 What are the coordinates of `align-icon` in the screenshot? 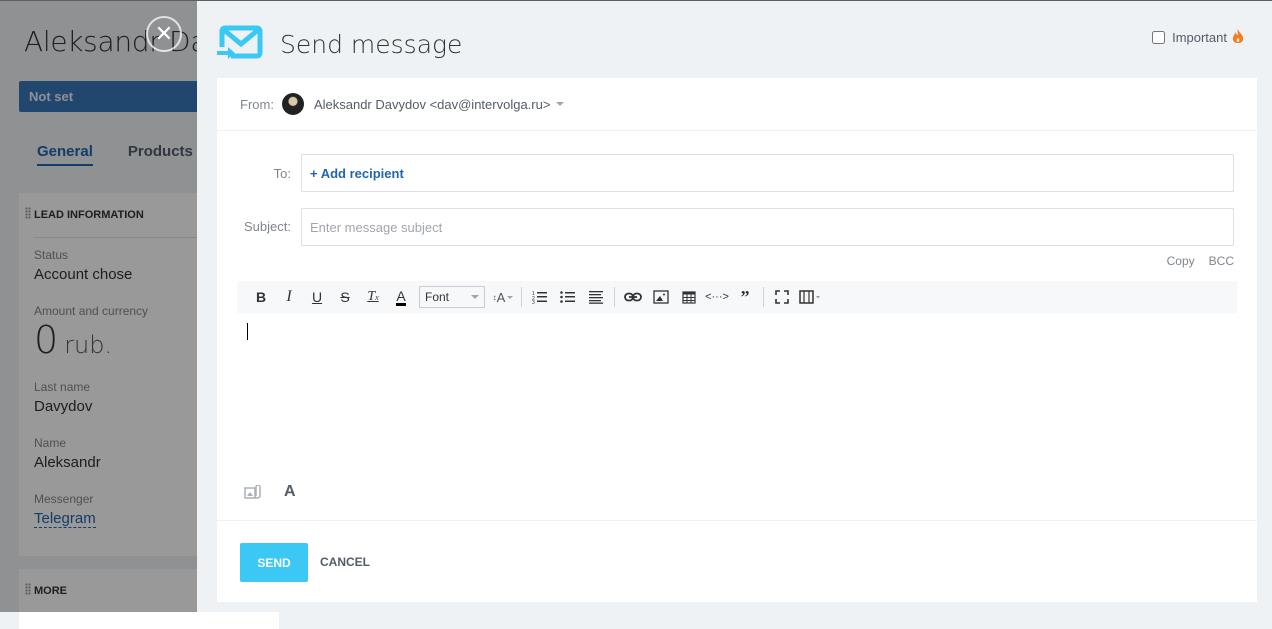 It's located at (596, 297).